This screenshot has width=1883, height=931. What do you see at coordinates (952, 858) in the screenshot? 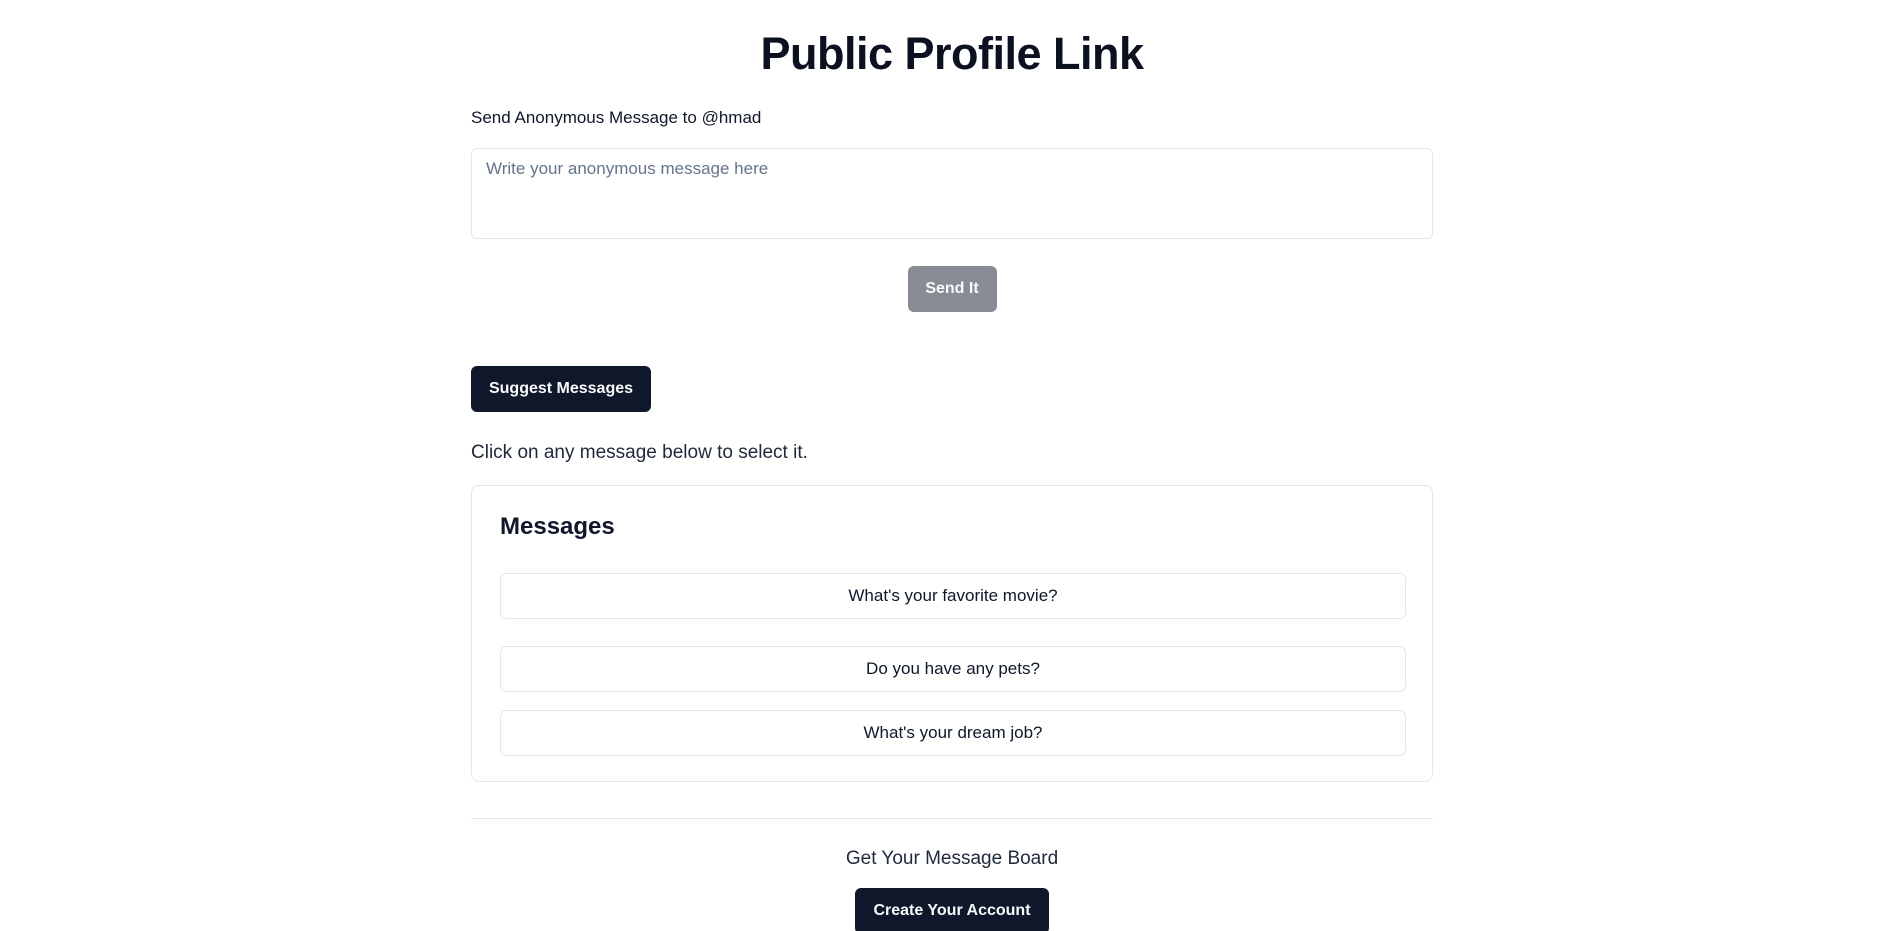
I see `footer-text: Get Your Message Board` at bounding box center [952, 858].